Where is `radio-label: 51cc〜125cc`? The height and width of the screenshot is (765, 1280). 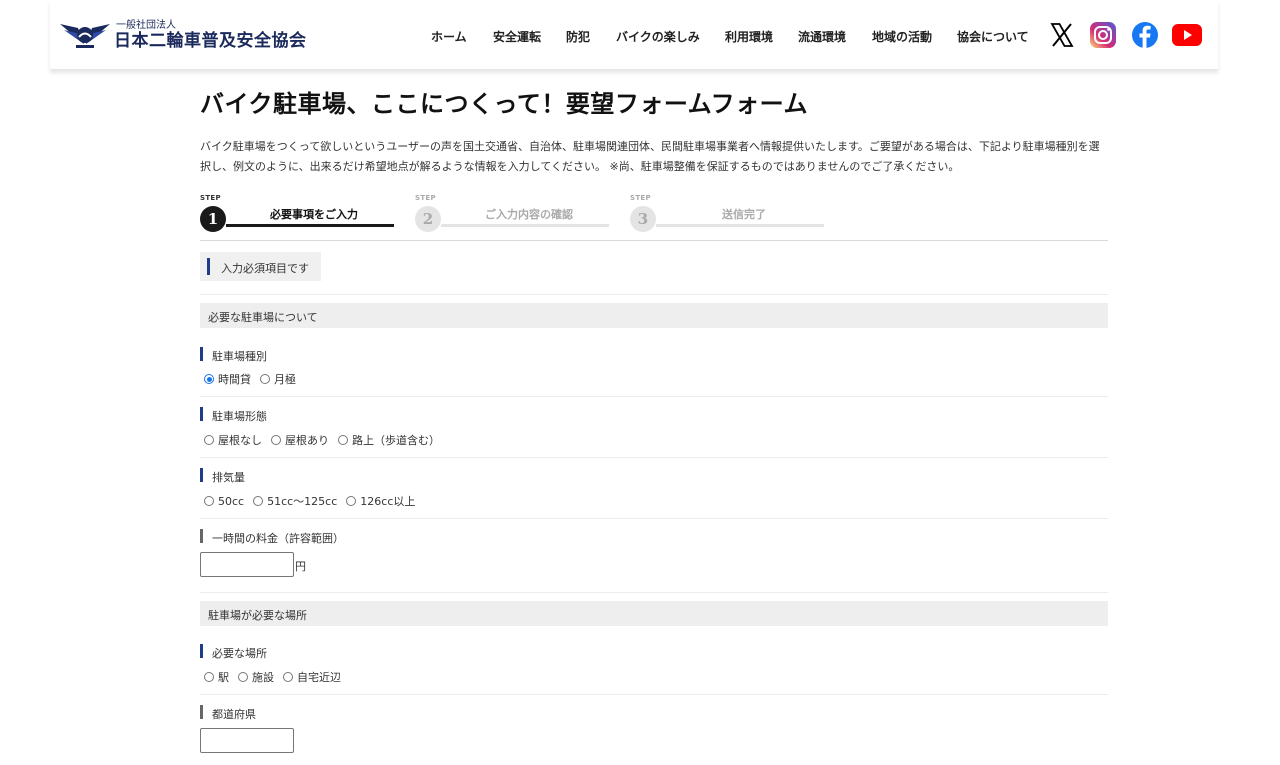 radio-label: 51cc〜125cc is located at coordinates (302, 501).